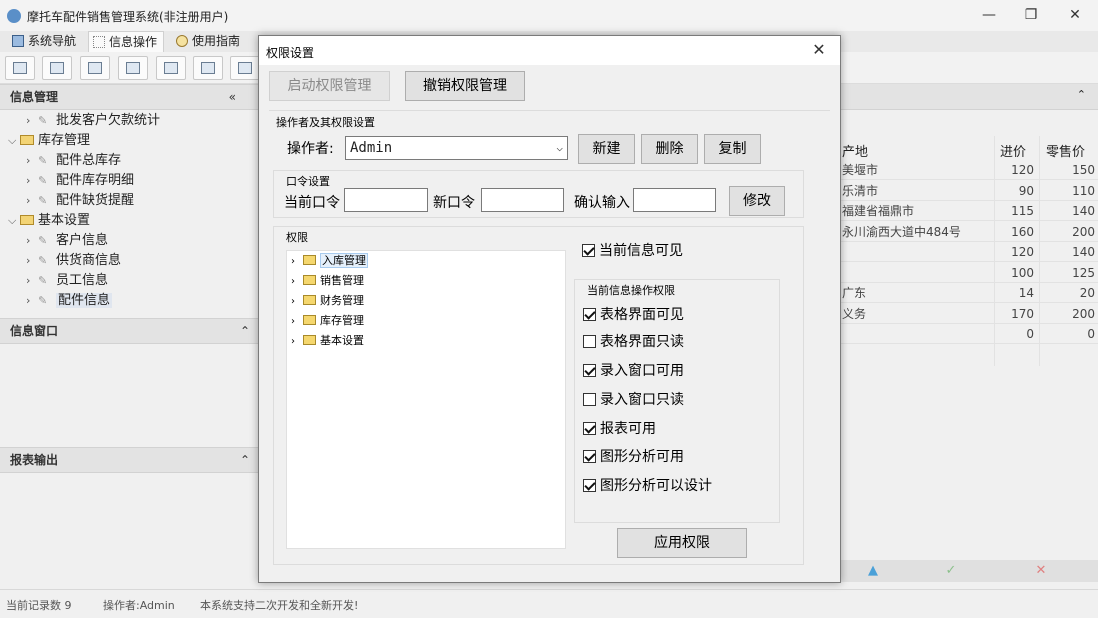 This screenshot has width=1098, height=618. I want to click on operation-checkbox: 表格界面可见, so click(633, 315).